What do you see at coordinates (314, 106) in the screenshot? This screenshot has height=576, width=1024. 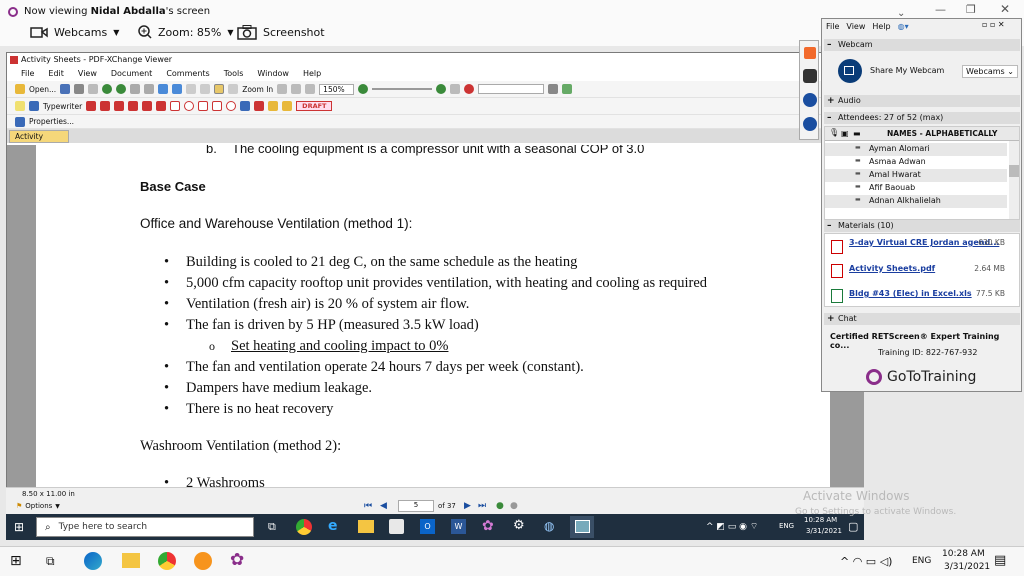 I see `draft-stamp-button: DRAFT` at bounding box center [314, 106].